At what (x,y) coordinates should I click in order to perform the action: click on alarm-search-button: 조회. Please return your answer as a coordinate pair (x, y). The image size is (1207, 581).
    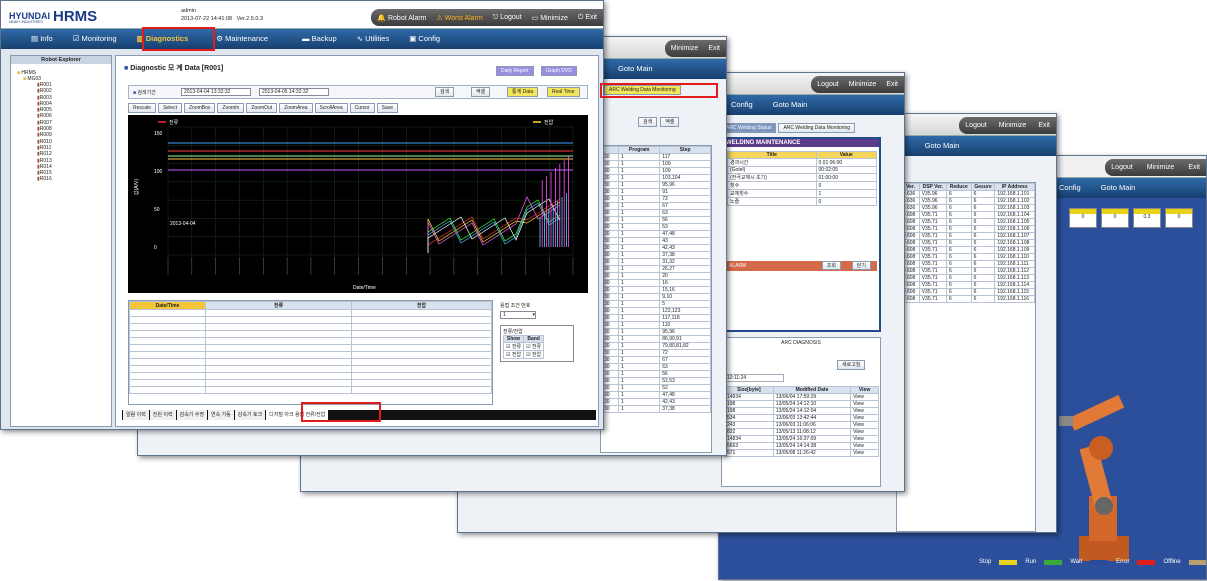
    Looking at the image, I should click on (831, 265).